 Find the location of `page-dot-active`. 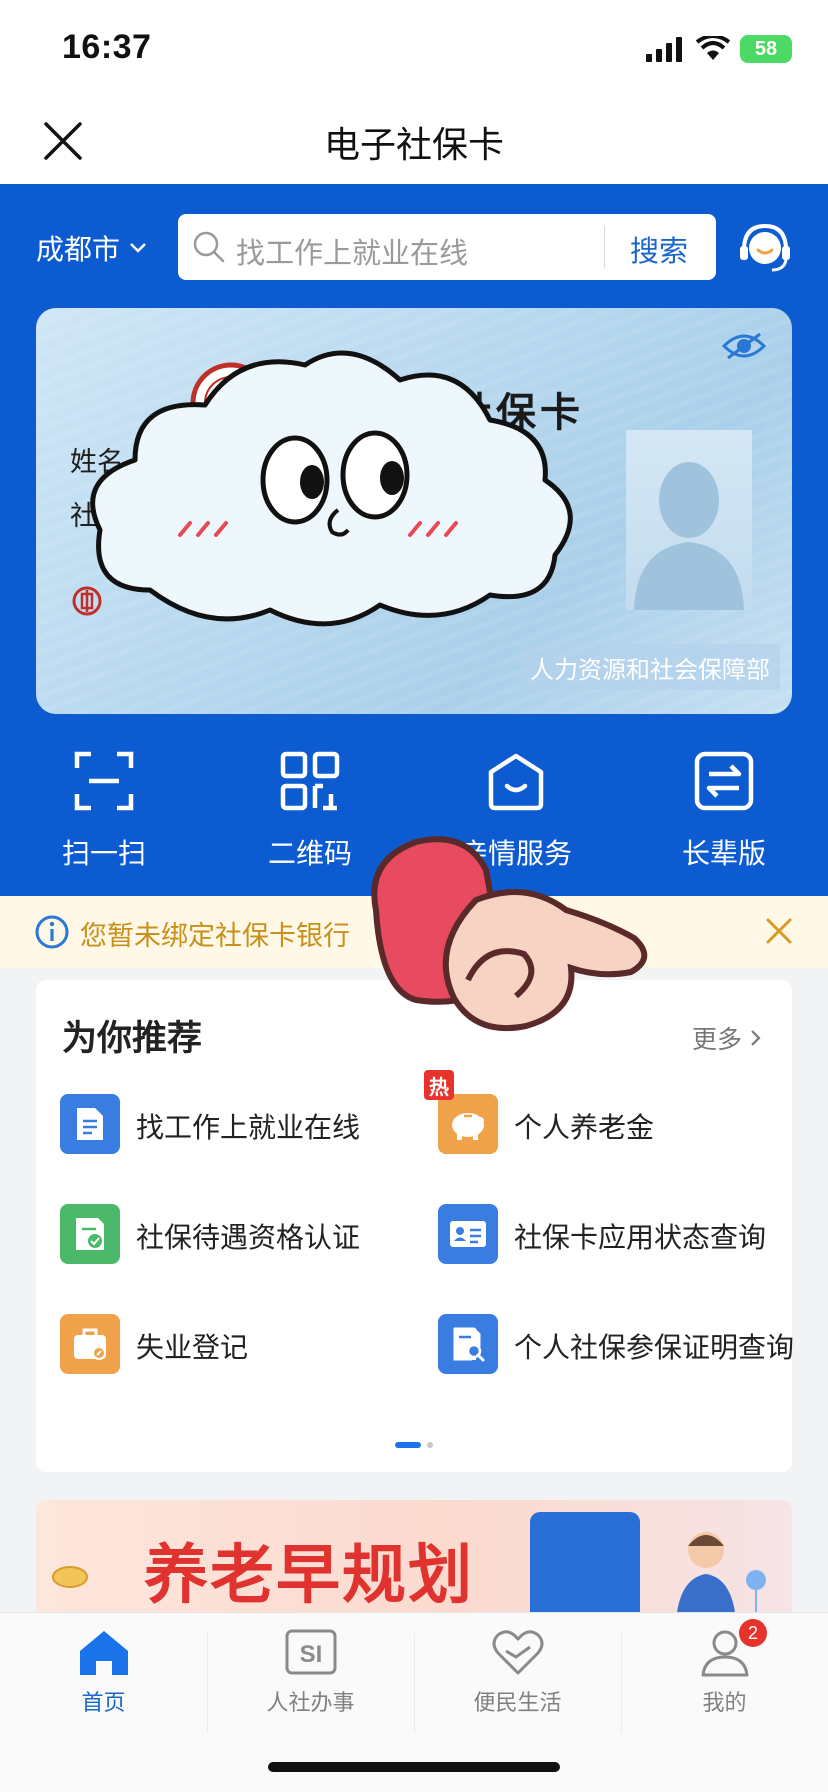

page-dot-active is located at coordinates (408, 1445).